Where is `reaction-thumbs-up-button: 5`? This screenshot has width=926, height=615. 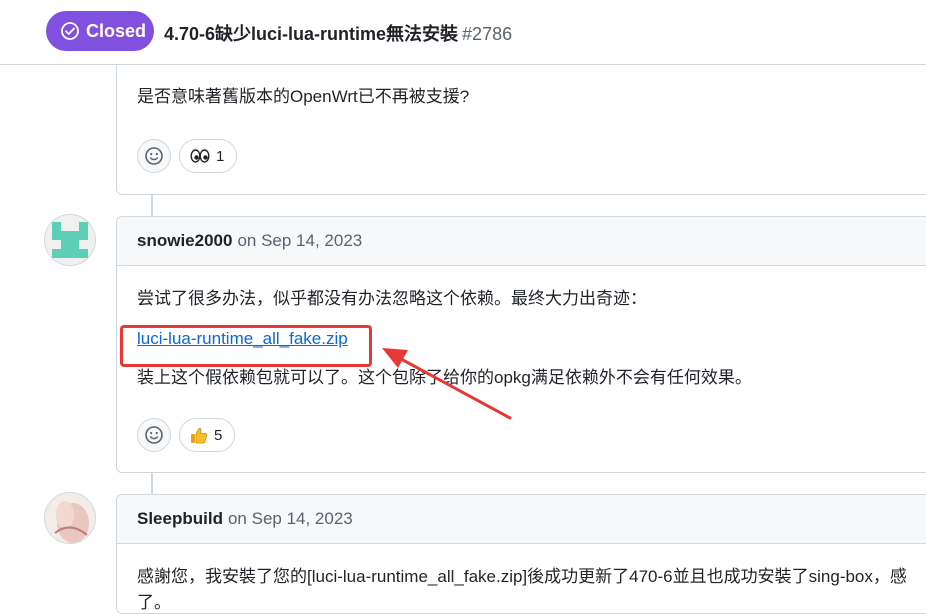
reaction-thumbs-up-button: 5 is located at coordinates (207, 435).